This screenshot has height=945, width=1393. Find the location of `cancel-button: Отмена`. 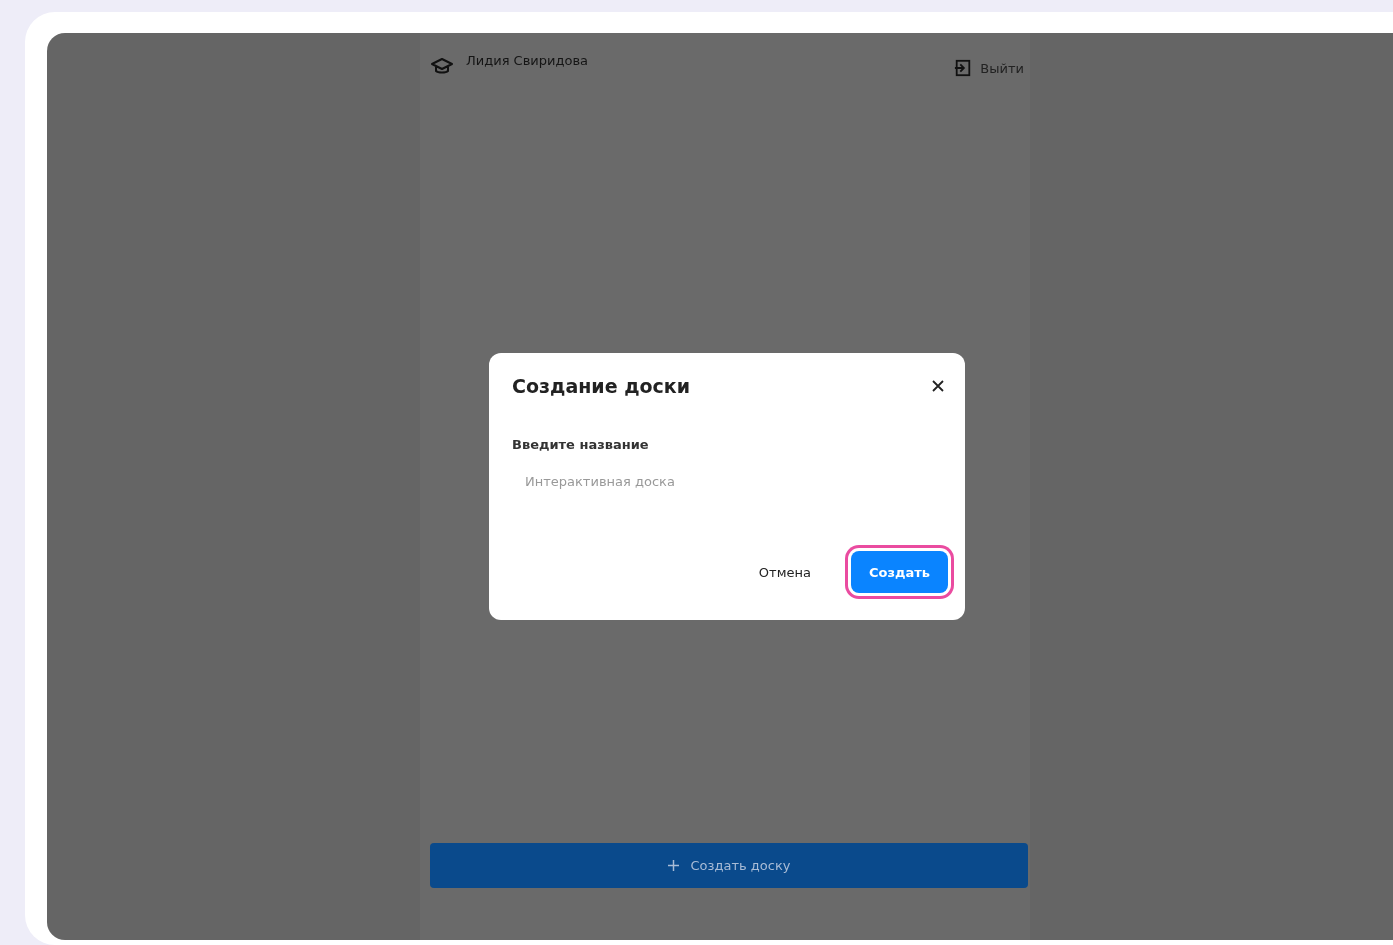

cancel-button: Отмена is located at coordinates (784, 572).